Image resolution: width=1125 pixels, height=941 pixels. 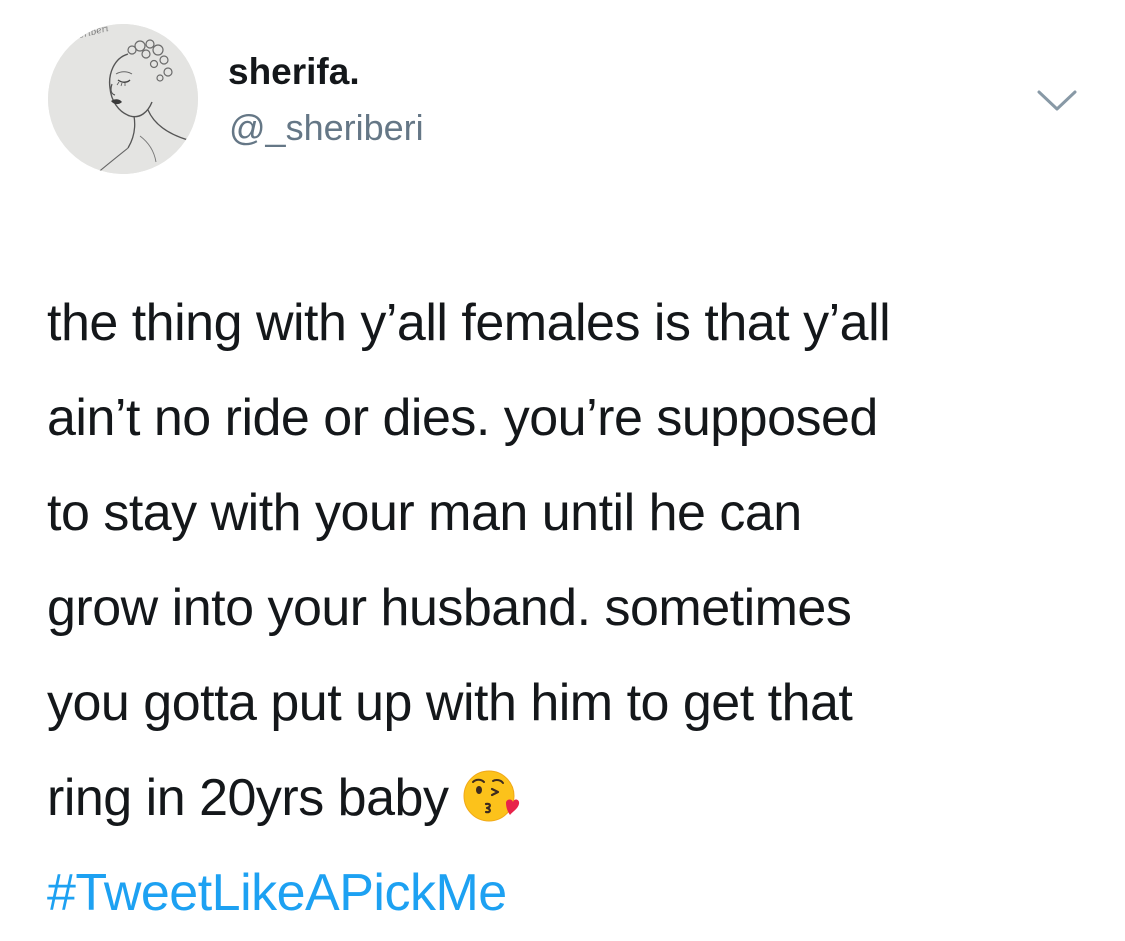 I want to click on kissing-face-emoji-icon, so click(x=491, y=791).